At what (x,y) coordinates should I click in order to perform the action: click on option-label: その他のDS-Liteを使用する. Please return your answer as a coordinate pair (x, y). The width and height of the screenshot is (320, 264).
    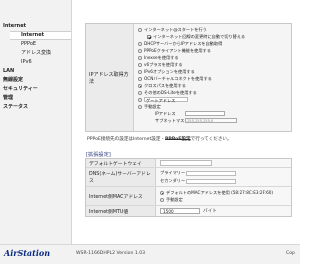
    Looking at the image, I should click on (170, 92).